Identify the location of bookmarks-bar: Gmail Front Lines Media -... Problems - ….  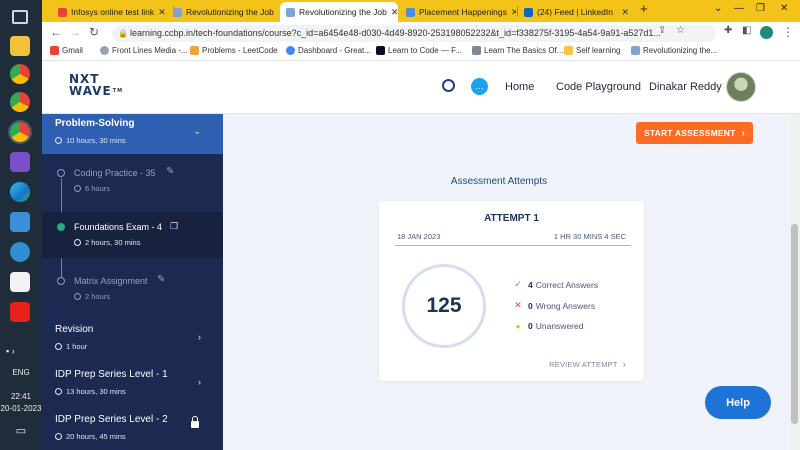
(421, 52).